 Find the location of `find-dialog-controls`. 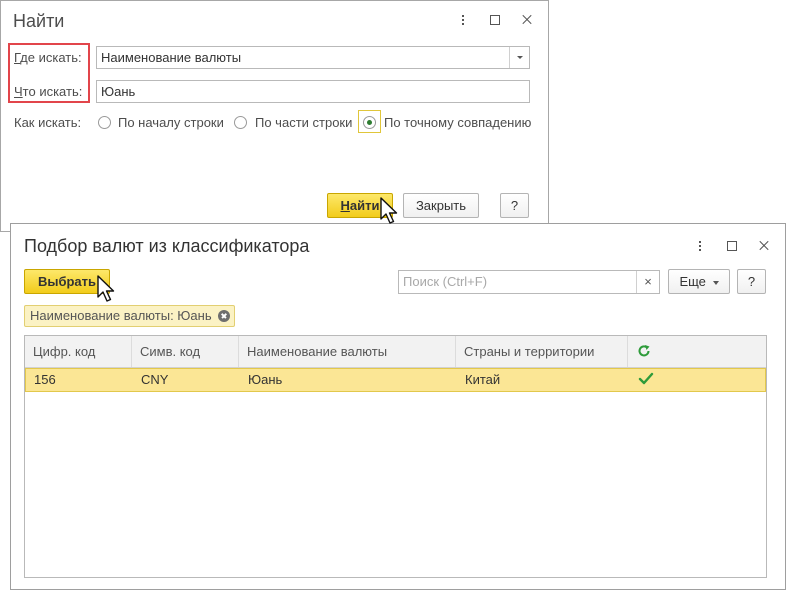

find-dialog-controls is located at coordinates (495, 20).